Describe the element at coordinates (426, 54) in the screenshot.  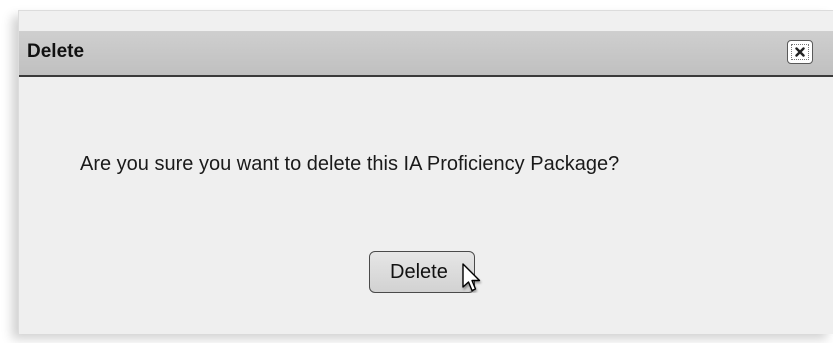
I see `dialog-titlebar: Delete` at that location.